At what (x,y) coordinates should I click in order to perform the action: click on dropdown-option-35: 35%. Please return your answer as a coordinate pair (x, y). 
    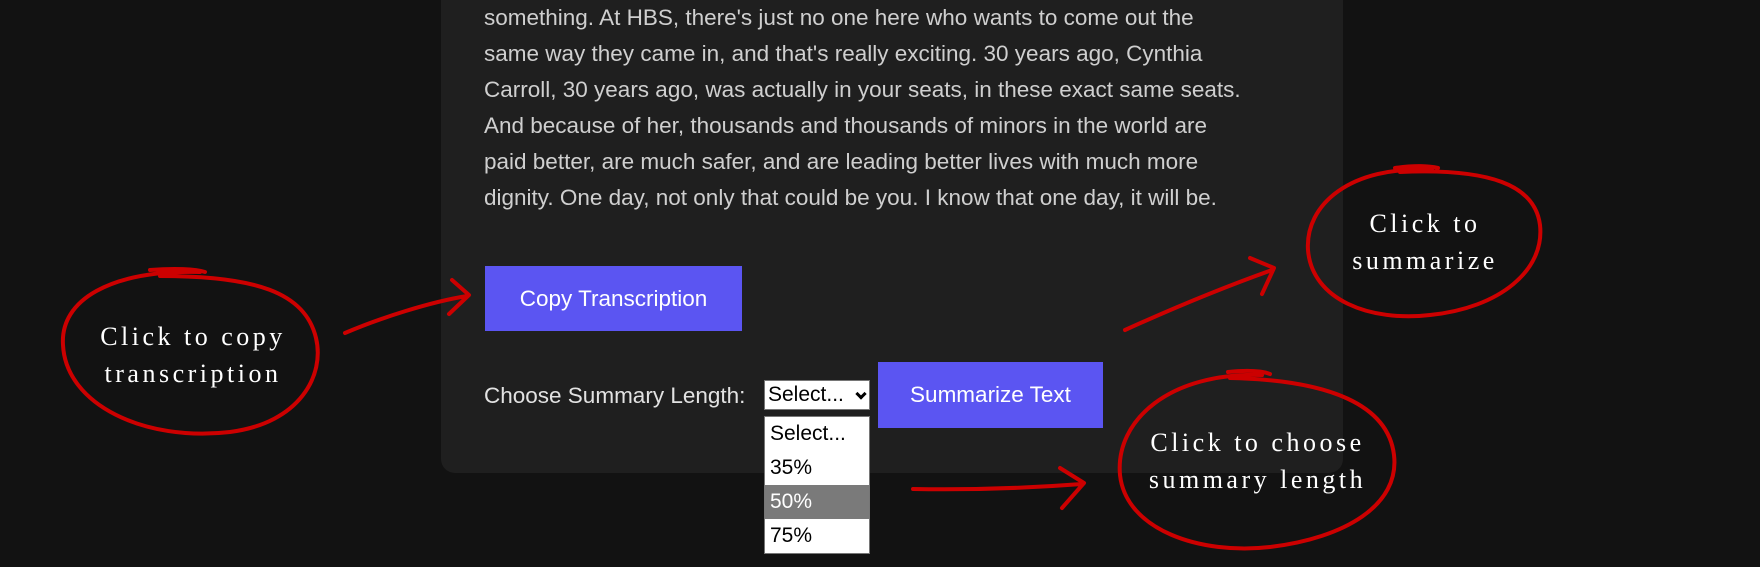
    Looking at the image, I should click on (817, 468).